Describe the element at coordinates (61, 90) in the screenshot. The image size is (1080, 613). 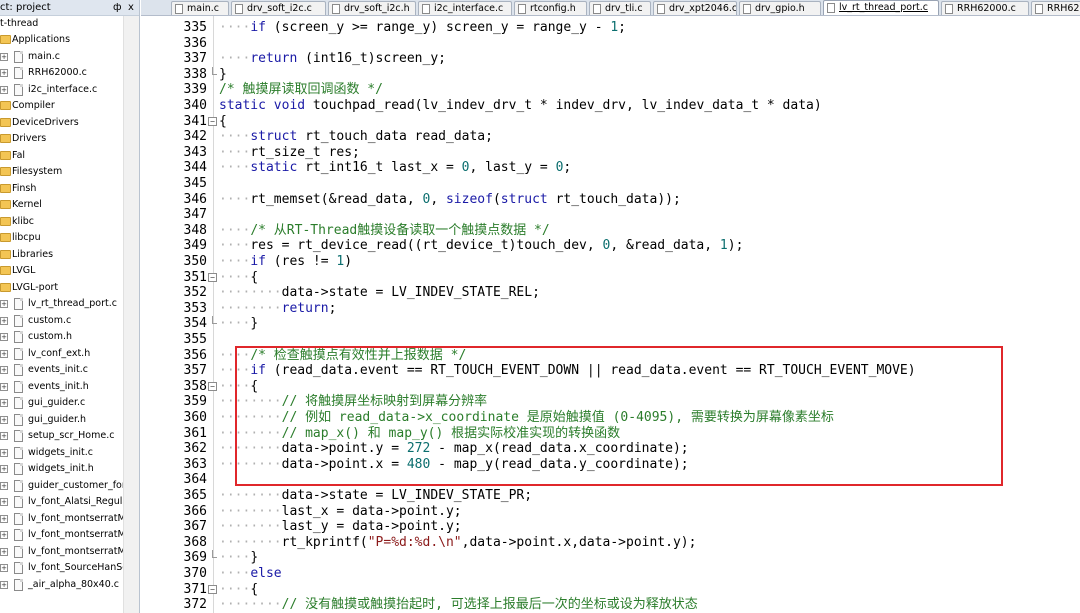
I see `tree-file: + i2c_interface.c` at that location.